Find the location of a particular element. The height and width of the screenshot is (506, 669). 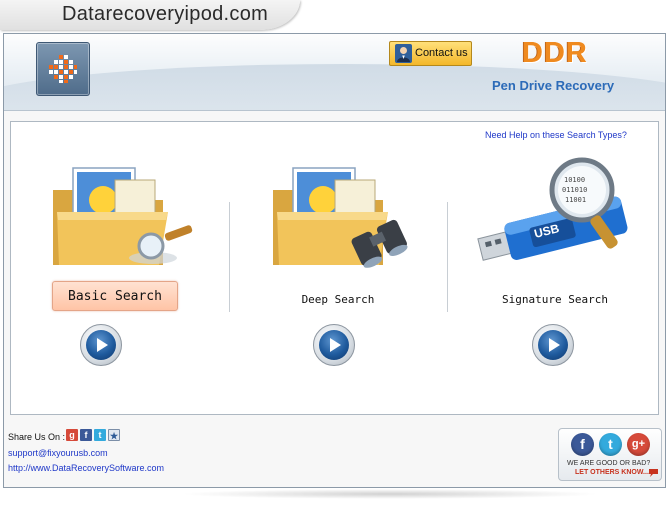

folder-magnifier-icon is located at coordinates (123, 216).